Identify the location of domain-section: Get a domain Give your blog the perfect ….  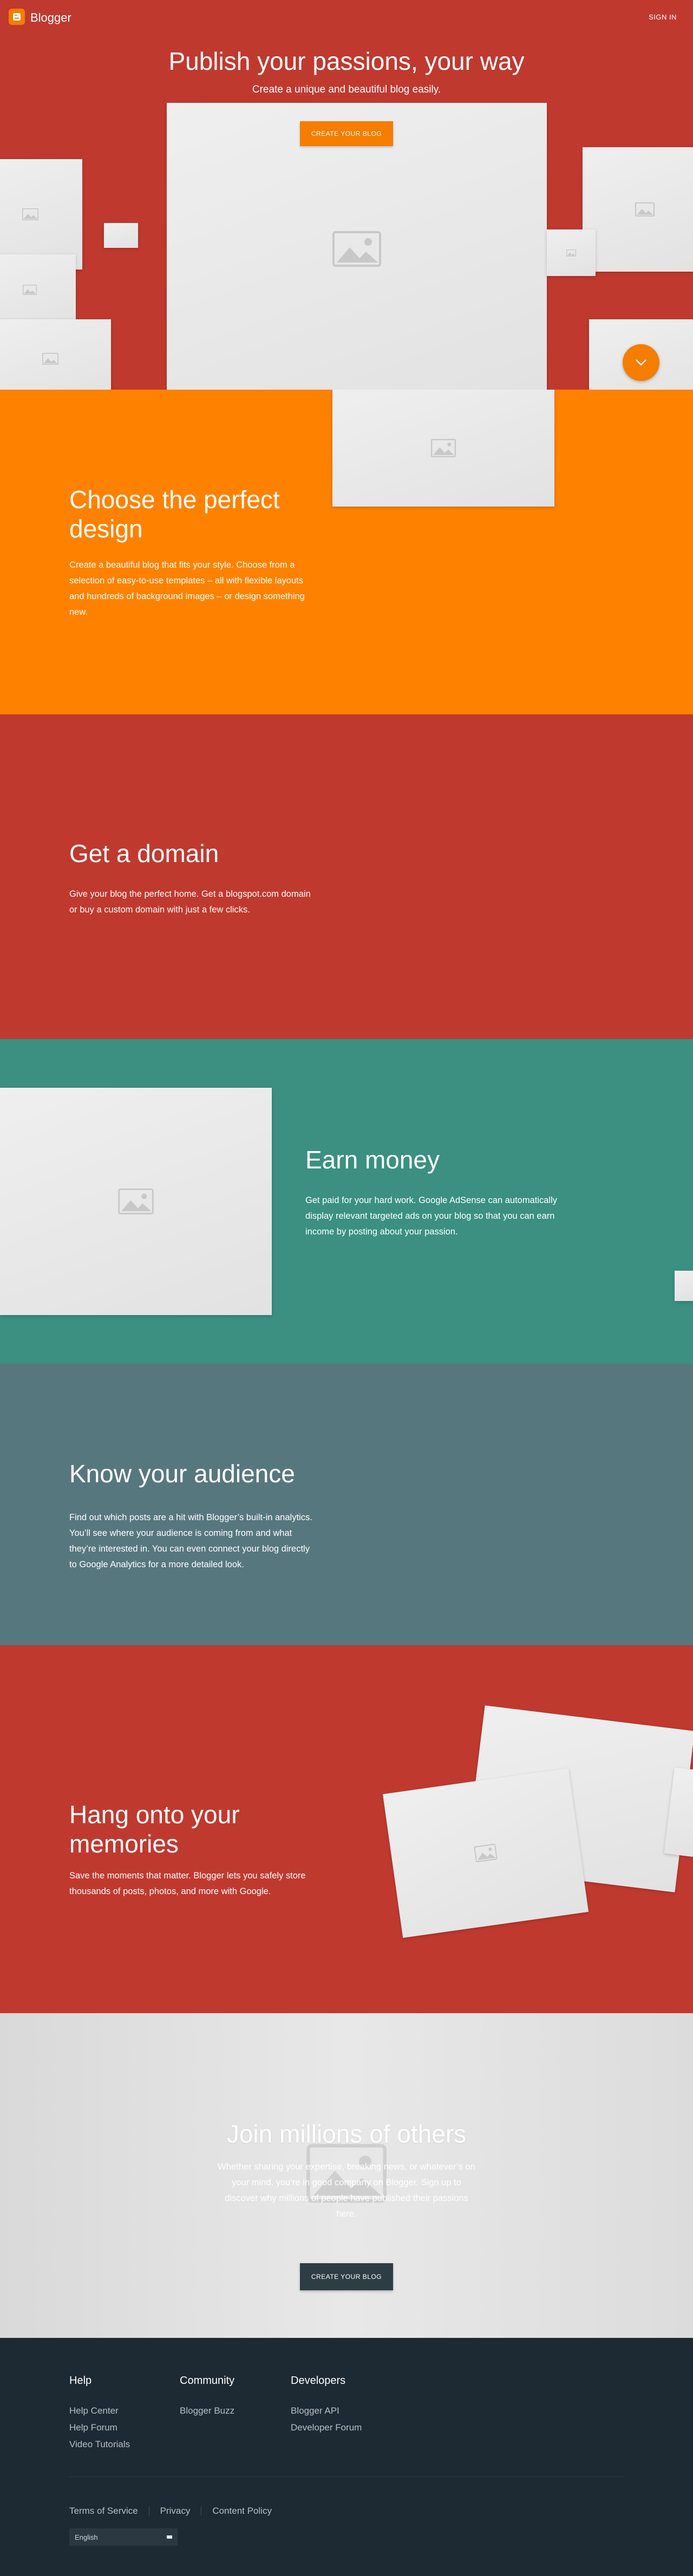
(346, 876).